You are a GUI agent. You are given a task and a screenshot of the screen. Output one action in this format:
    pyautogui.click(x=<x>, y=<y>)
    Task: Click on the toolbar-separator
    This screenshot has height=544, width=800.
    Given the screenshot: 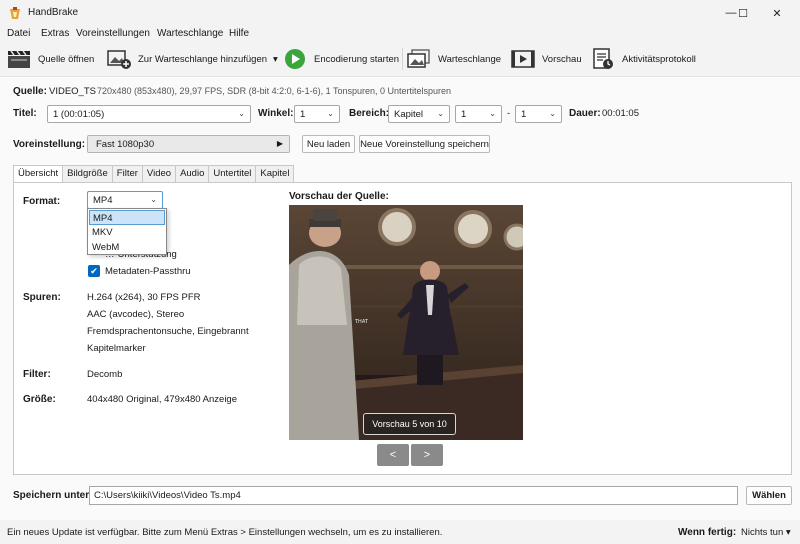 What is the action you would take?
    pyautogui.click(x=402, y=59)
    